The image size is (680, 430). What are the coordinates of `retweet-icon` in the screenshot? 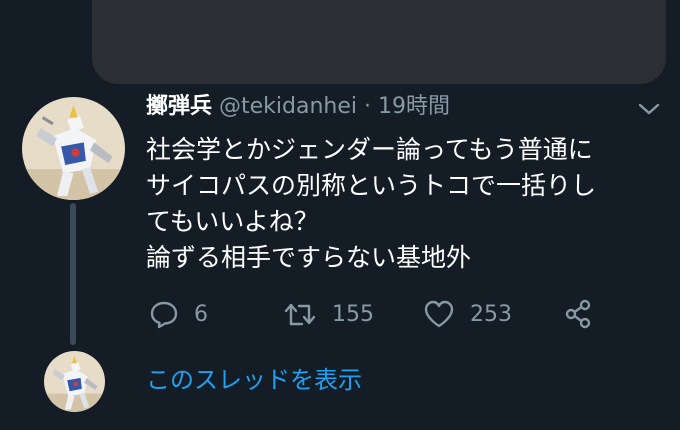 It's located at (300, 314).